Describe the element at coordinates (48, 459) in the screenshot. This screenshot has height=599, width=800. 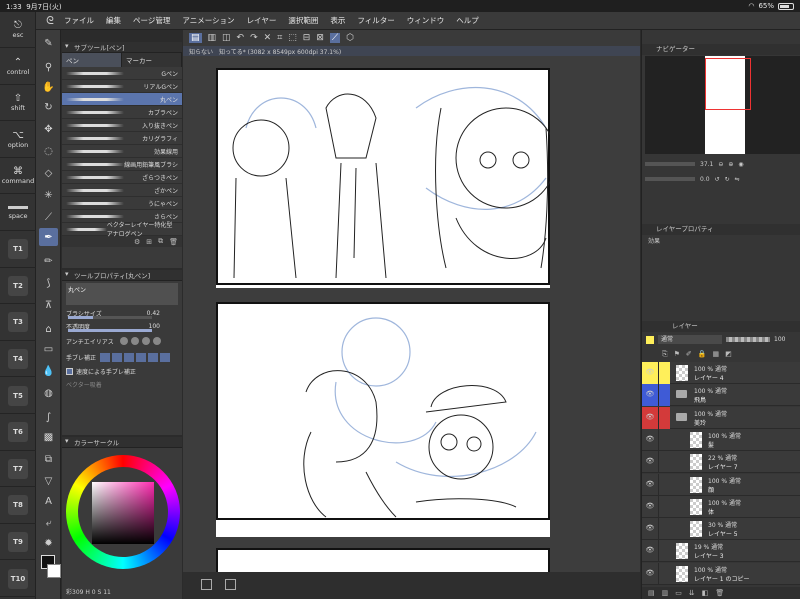
I see `layer-fill-icon: ⧉` at that location.